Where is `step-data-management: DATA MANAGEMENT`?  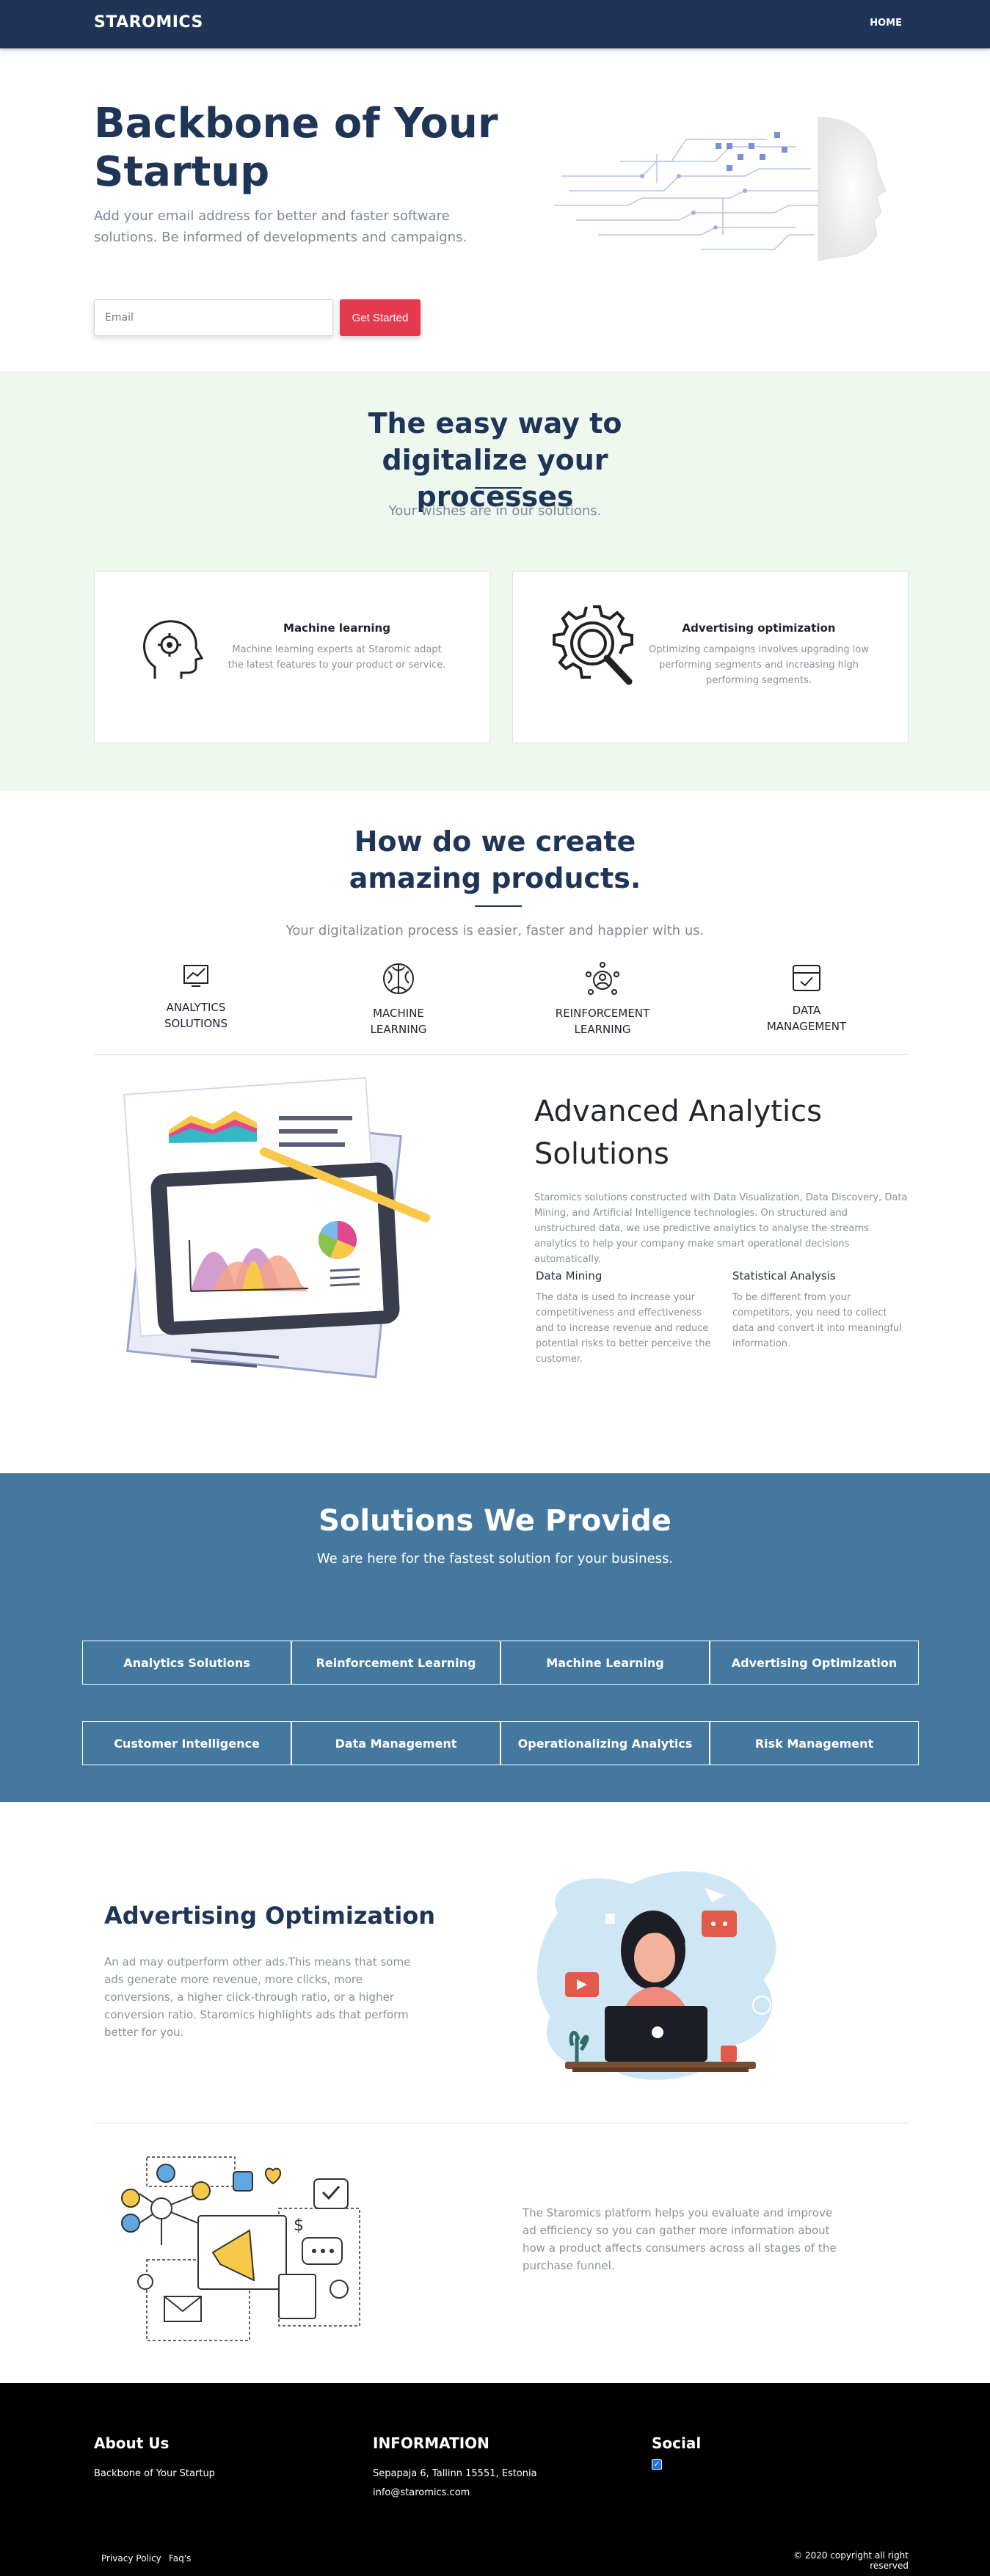 step-data-management: DATA MANAGEMENT is located at coordinates (807, 998).